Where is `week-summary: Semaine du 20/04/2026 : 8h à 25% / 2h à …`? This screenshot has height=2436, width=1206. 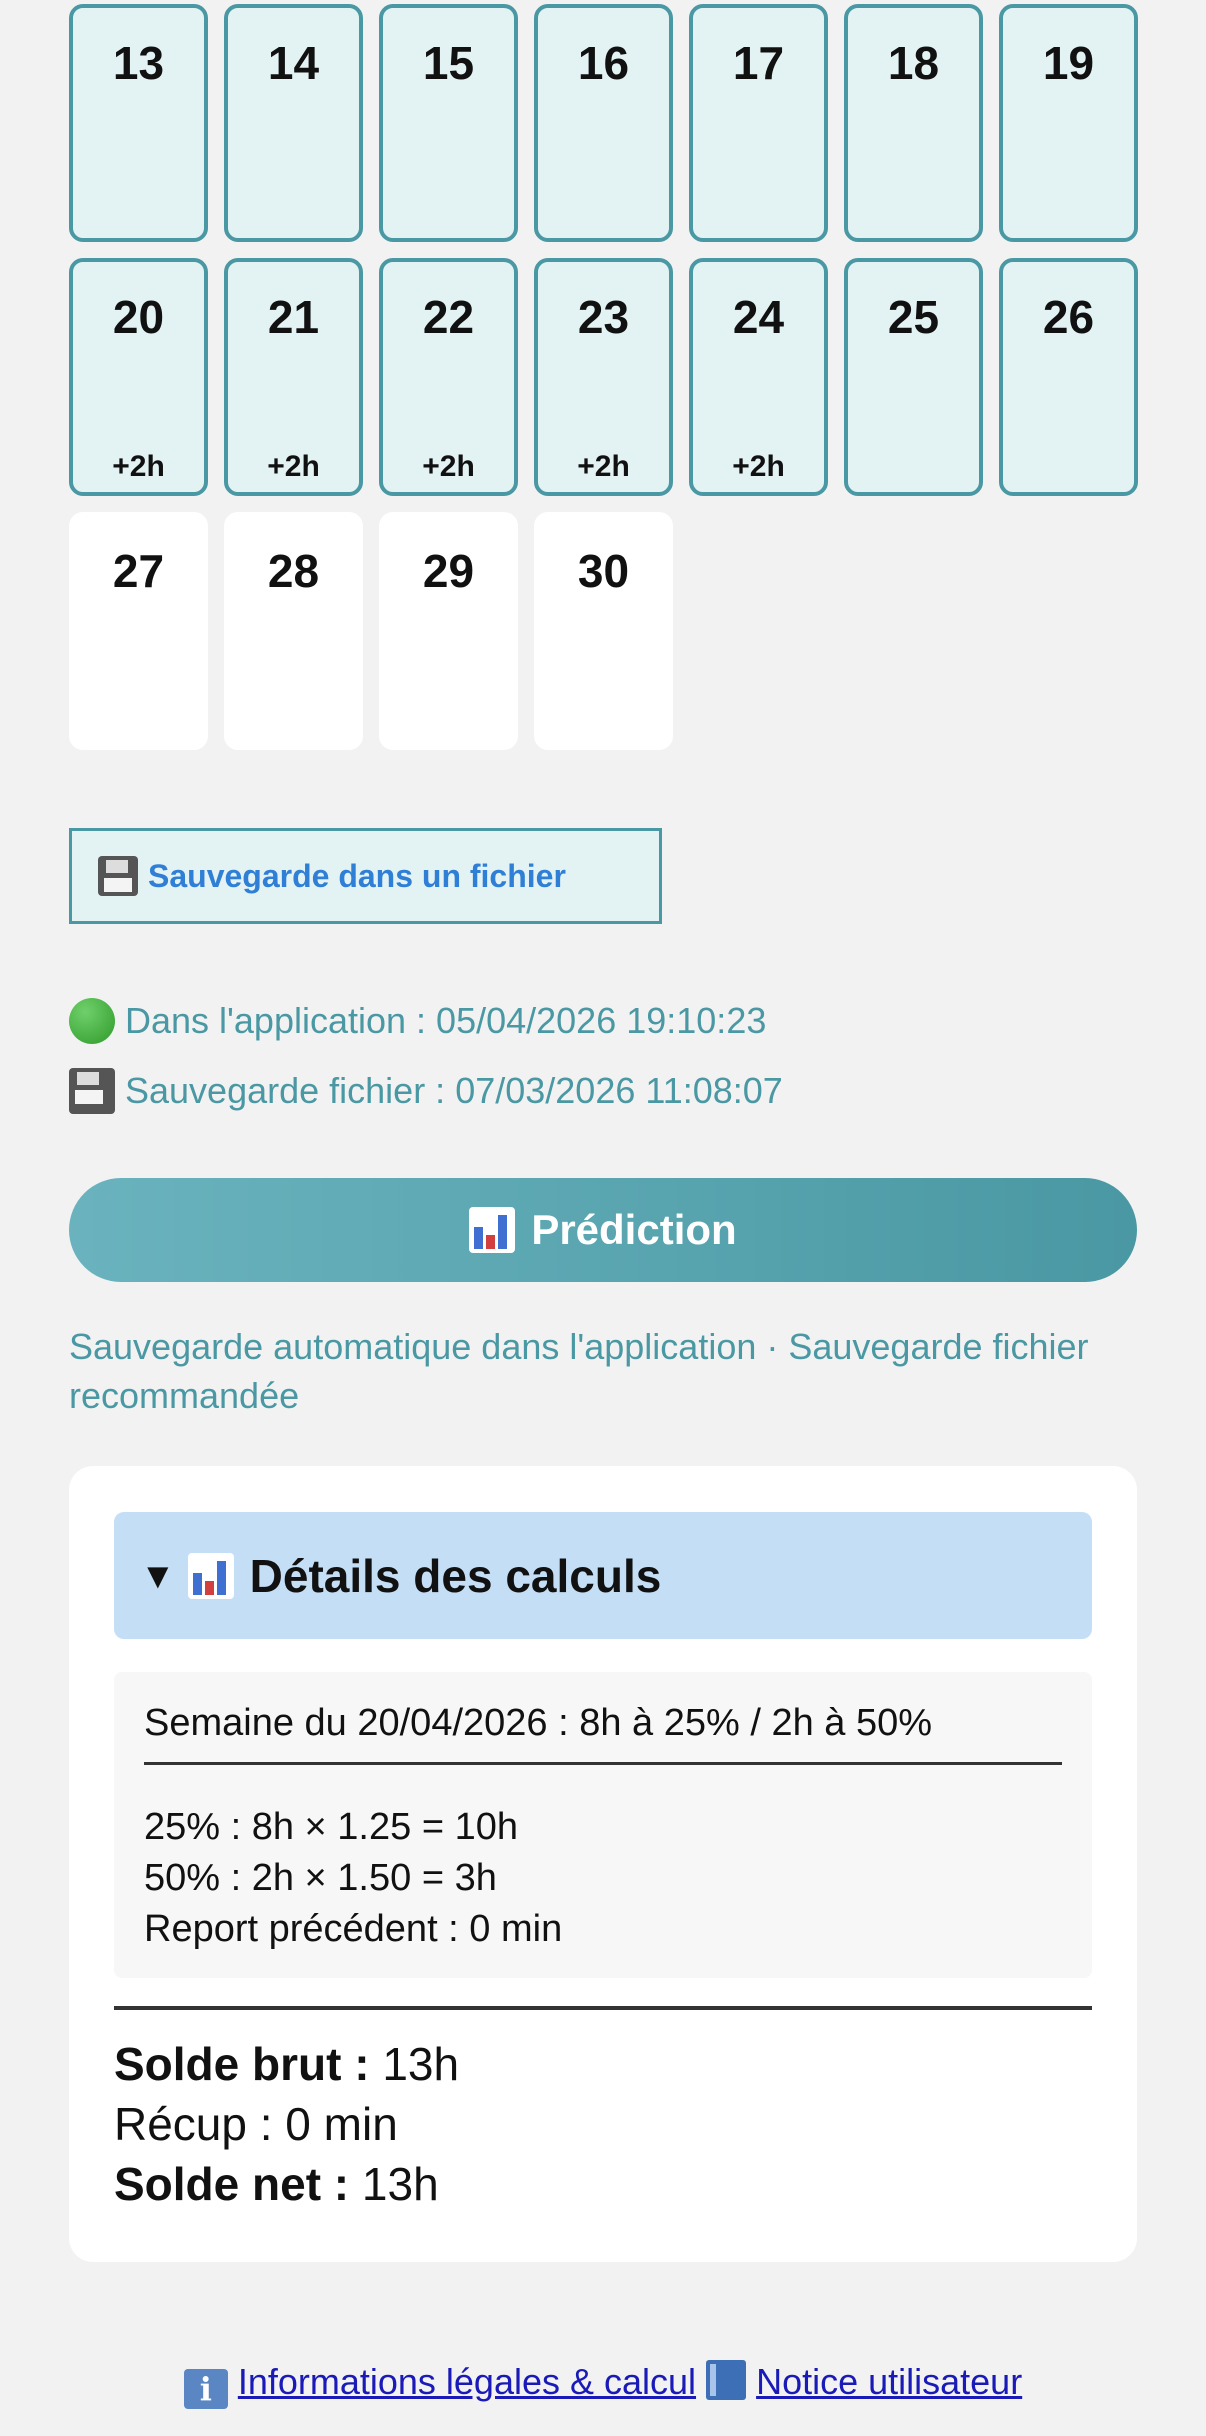
week-summary: Semaine du 20/04/2026 : 8h à 25% / 2h à … is located at coordinates (538, 1723).